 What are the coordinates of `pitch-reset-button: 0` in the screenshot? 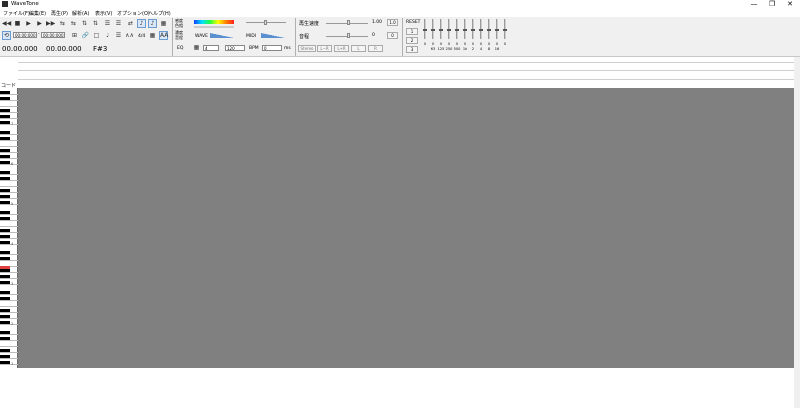 It's located at (392, 35).